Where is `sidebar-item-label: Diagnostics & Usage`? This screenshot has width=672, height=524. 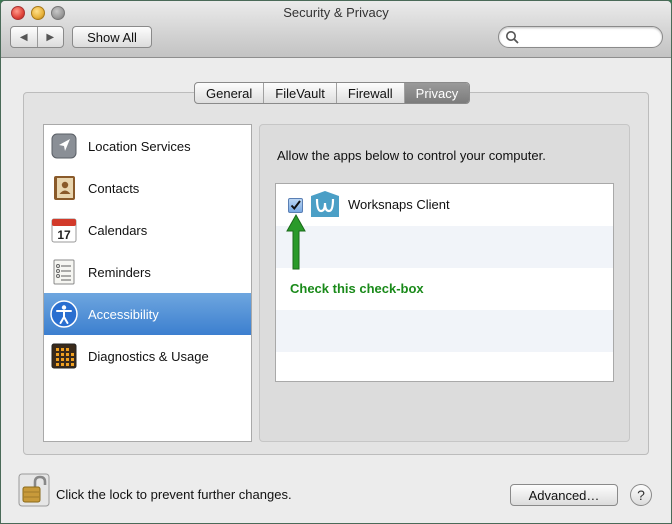 sidebar-item-label: Diagnostics & Usage is located at coordinates (148, 356).